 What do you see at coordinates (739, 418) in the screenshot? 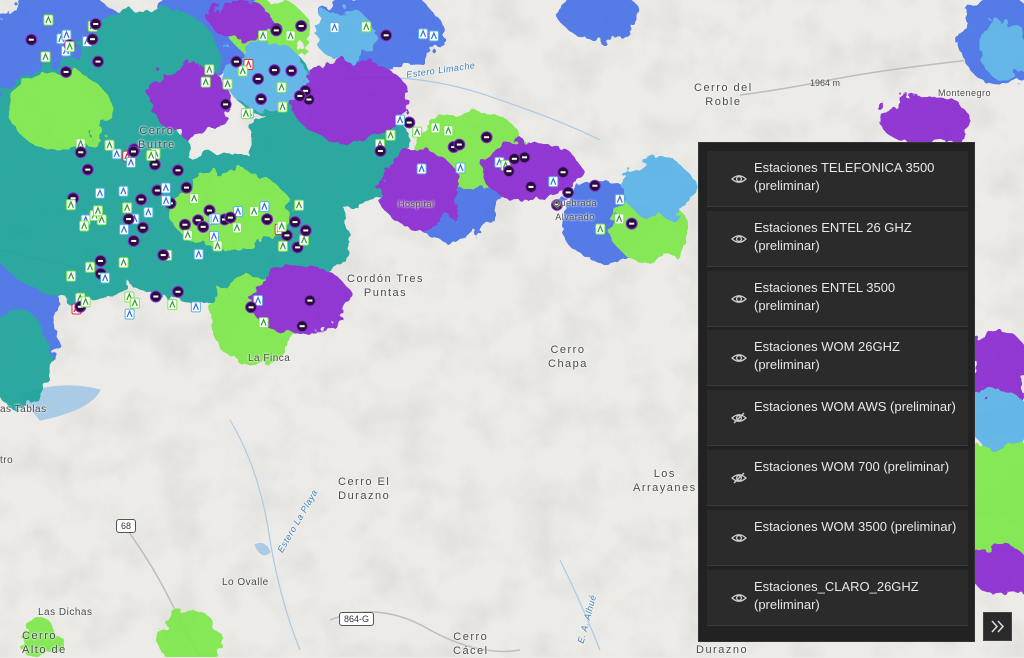
I see `eye-off-icon` at bounding box center [739, 418].